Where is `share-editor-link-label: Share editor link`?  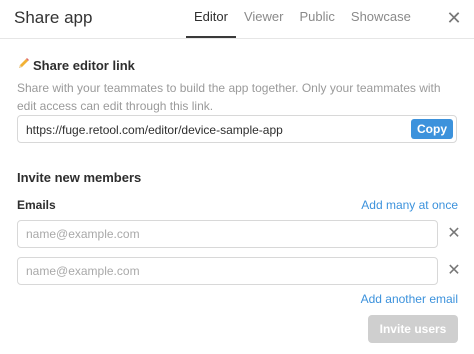 share-editor-link-label: Share editor link is located at coordinates (84, 65).